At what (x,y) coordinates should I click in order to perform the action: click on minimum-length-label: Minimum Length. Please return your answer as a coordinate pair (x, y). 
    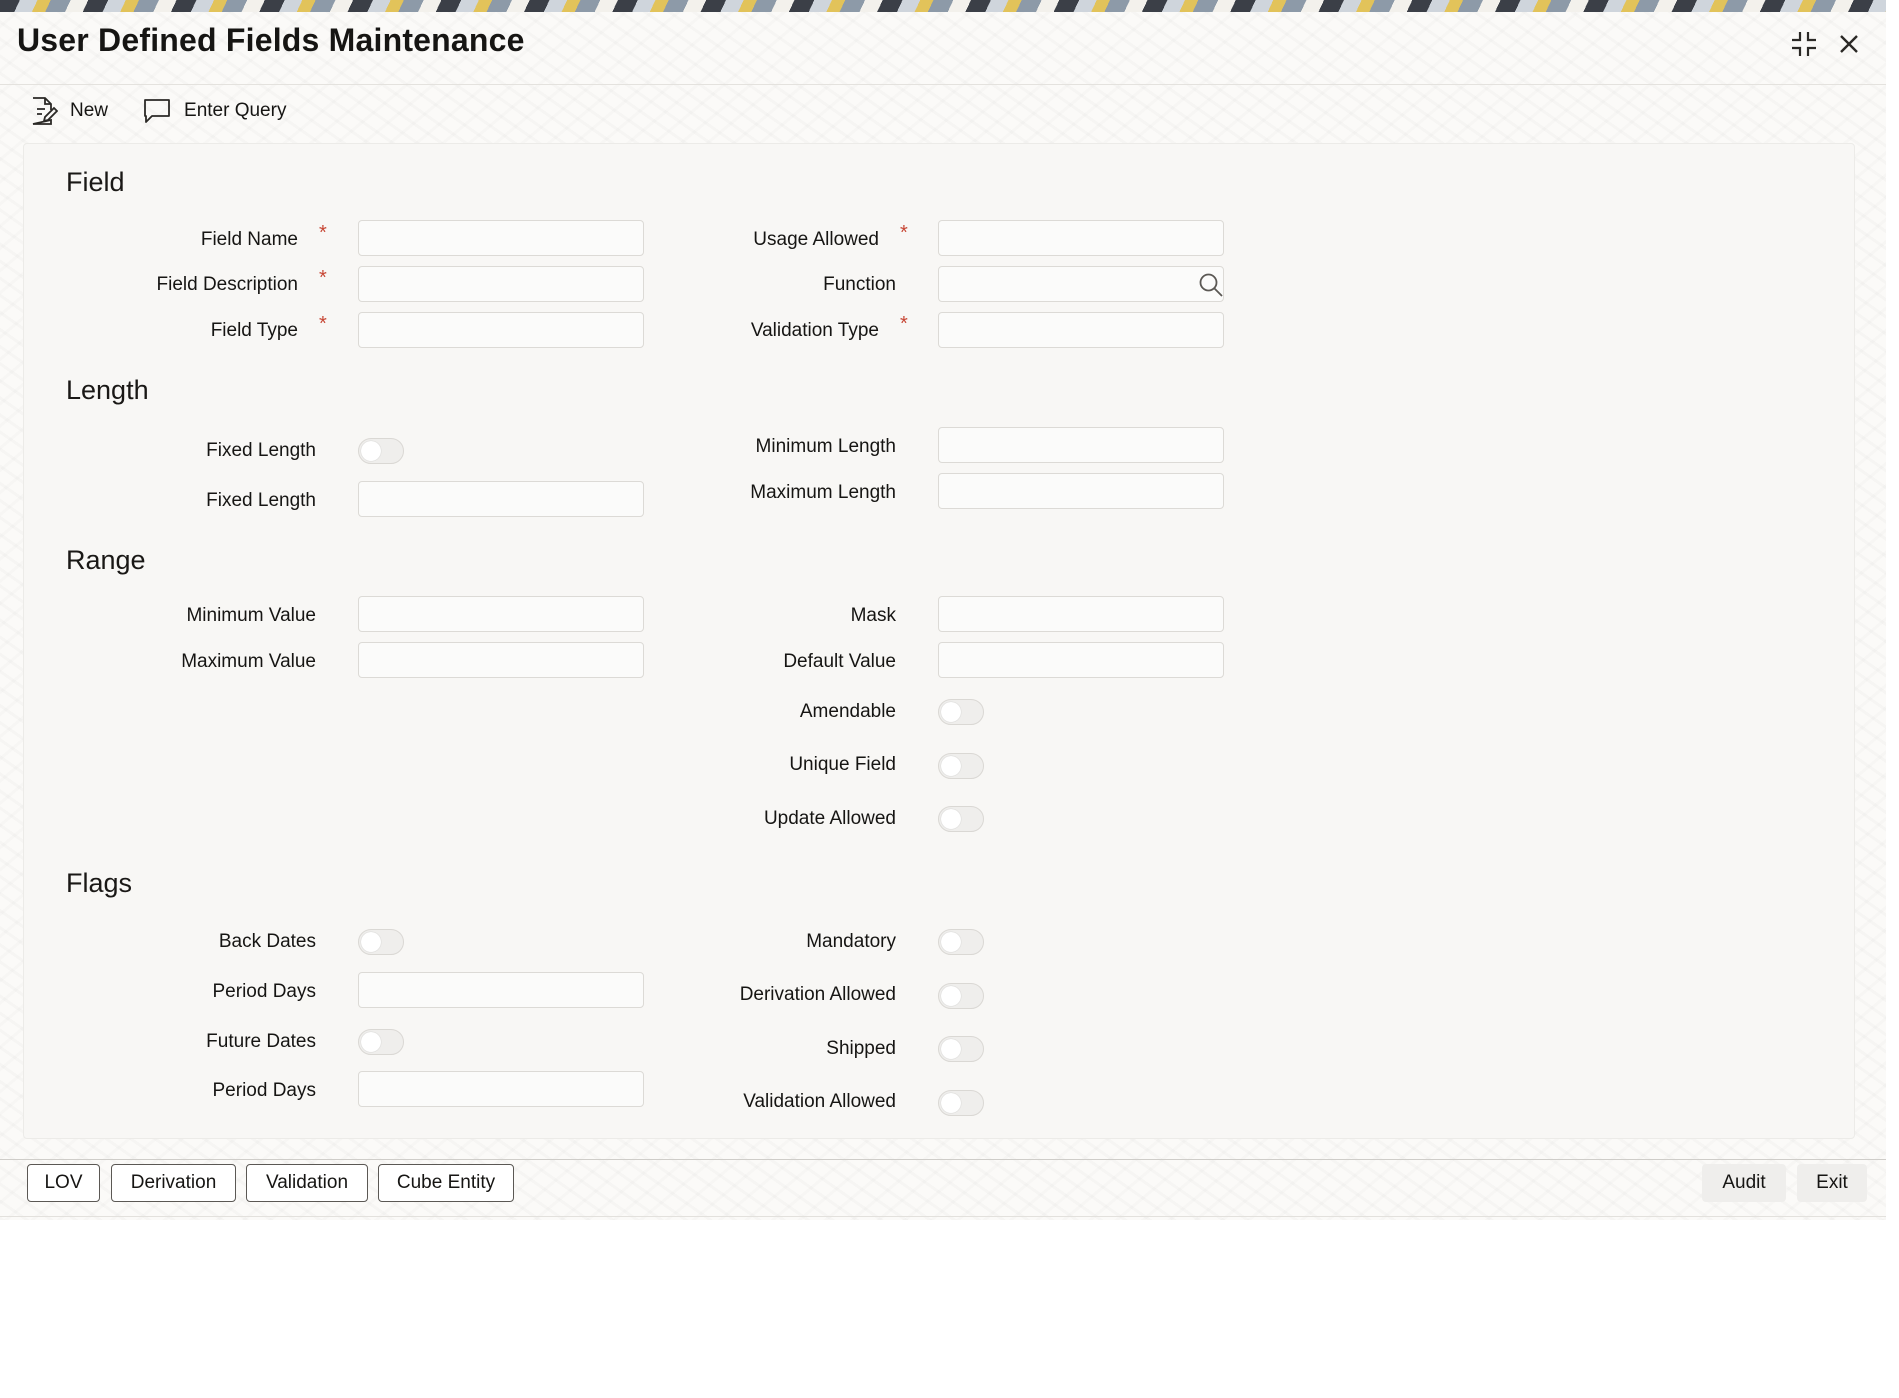
    Looking at the image, I should click on (825, 446).